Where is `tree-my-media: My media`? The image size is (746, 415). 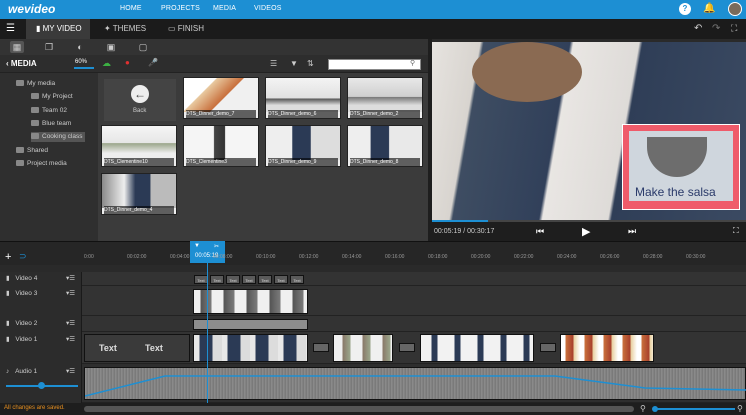 tree-my-media: My media is located at coordinates (35, 84).